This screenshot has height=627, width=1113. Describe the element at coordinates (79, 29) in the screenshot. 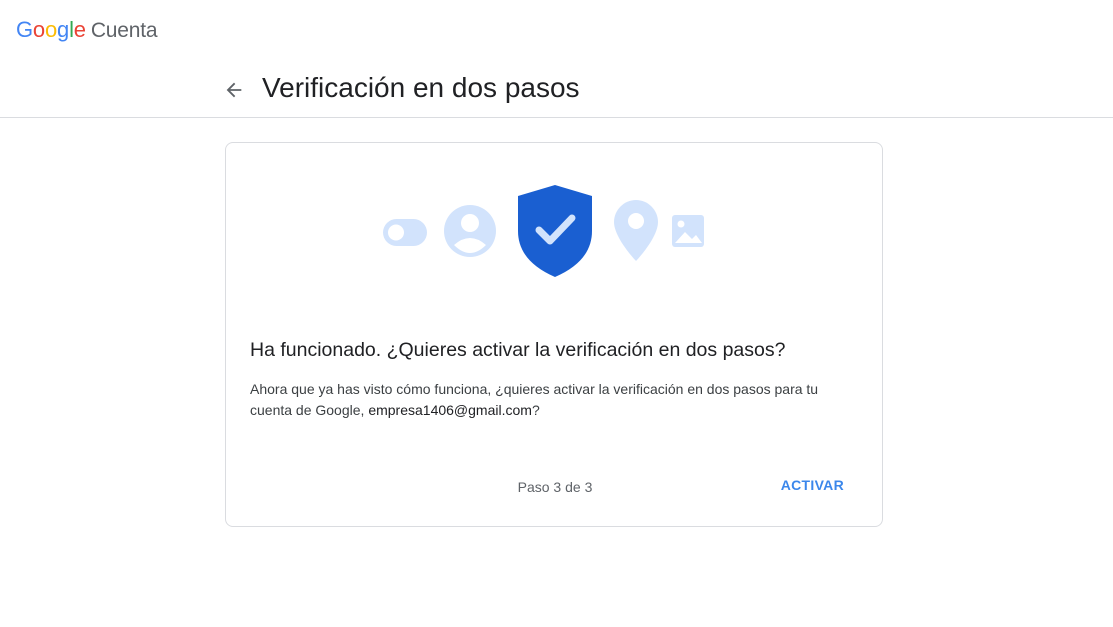

I see `logo-letter: e` at that location.